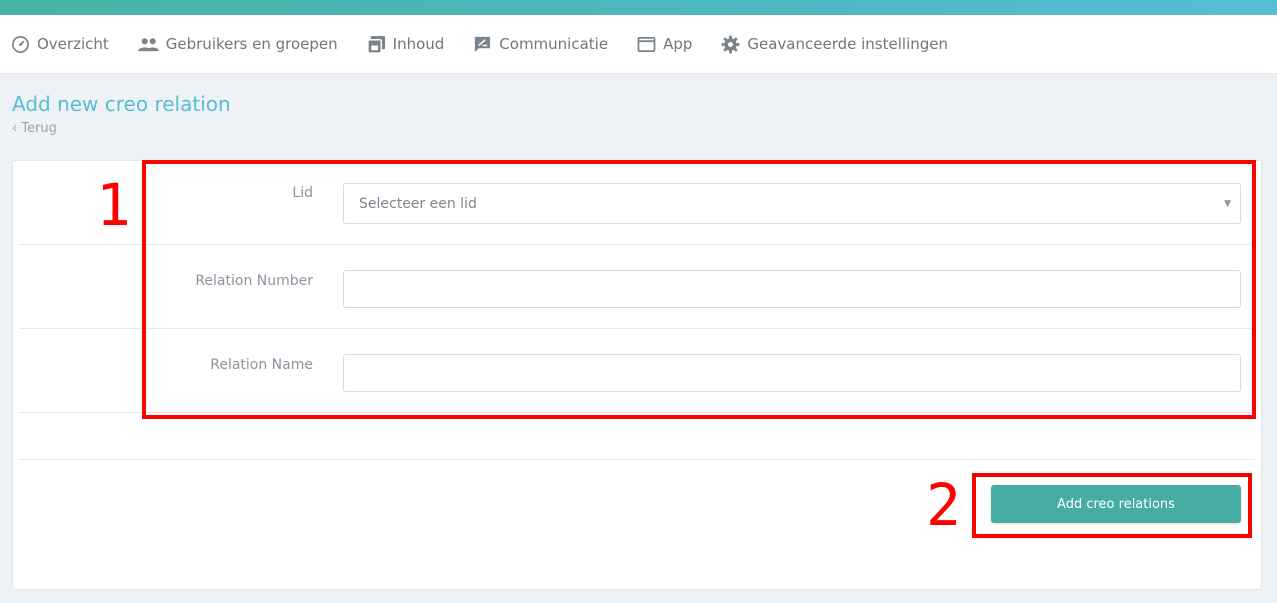 Image resolution: width=1277 pixels, height=603 pixels. I want to click on users-group-icon, so click(148, 44).